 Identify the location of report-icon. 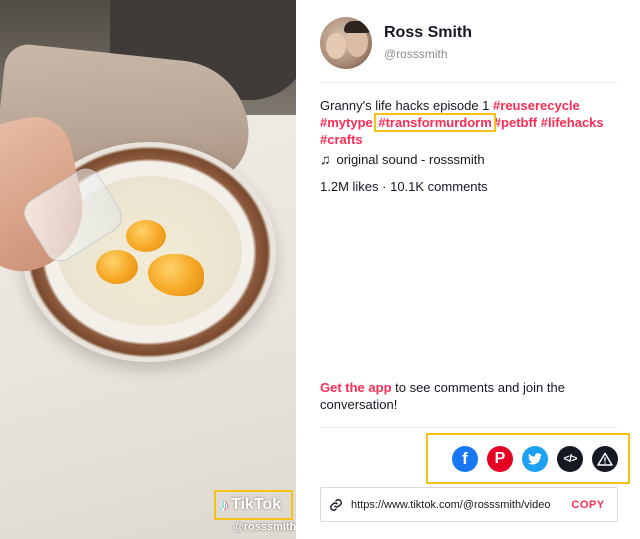
(605, 458).